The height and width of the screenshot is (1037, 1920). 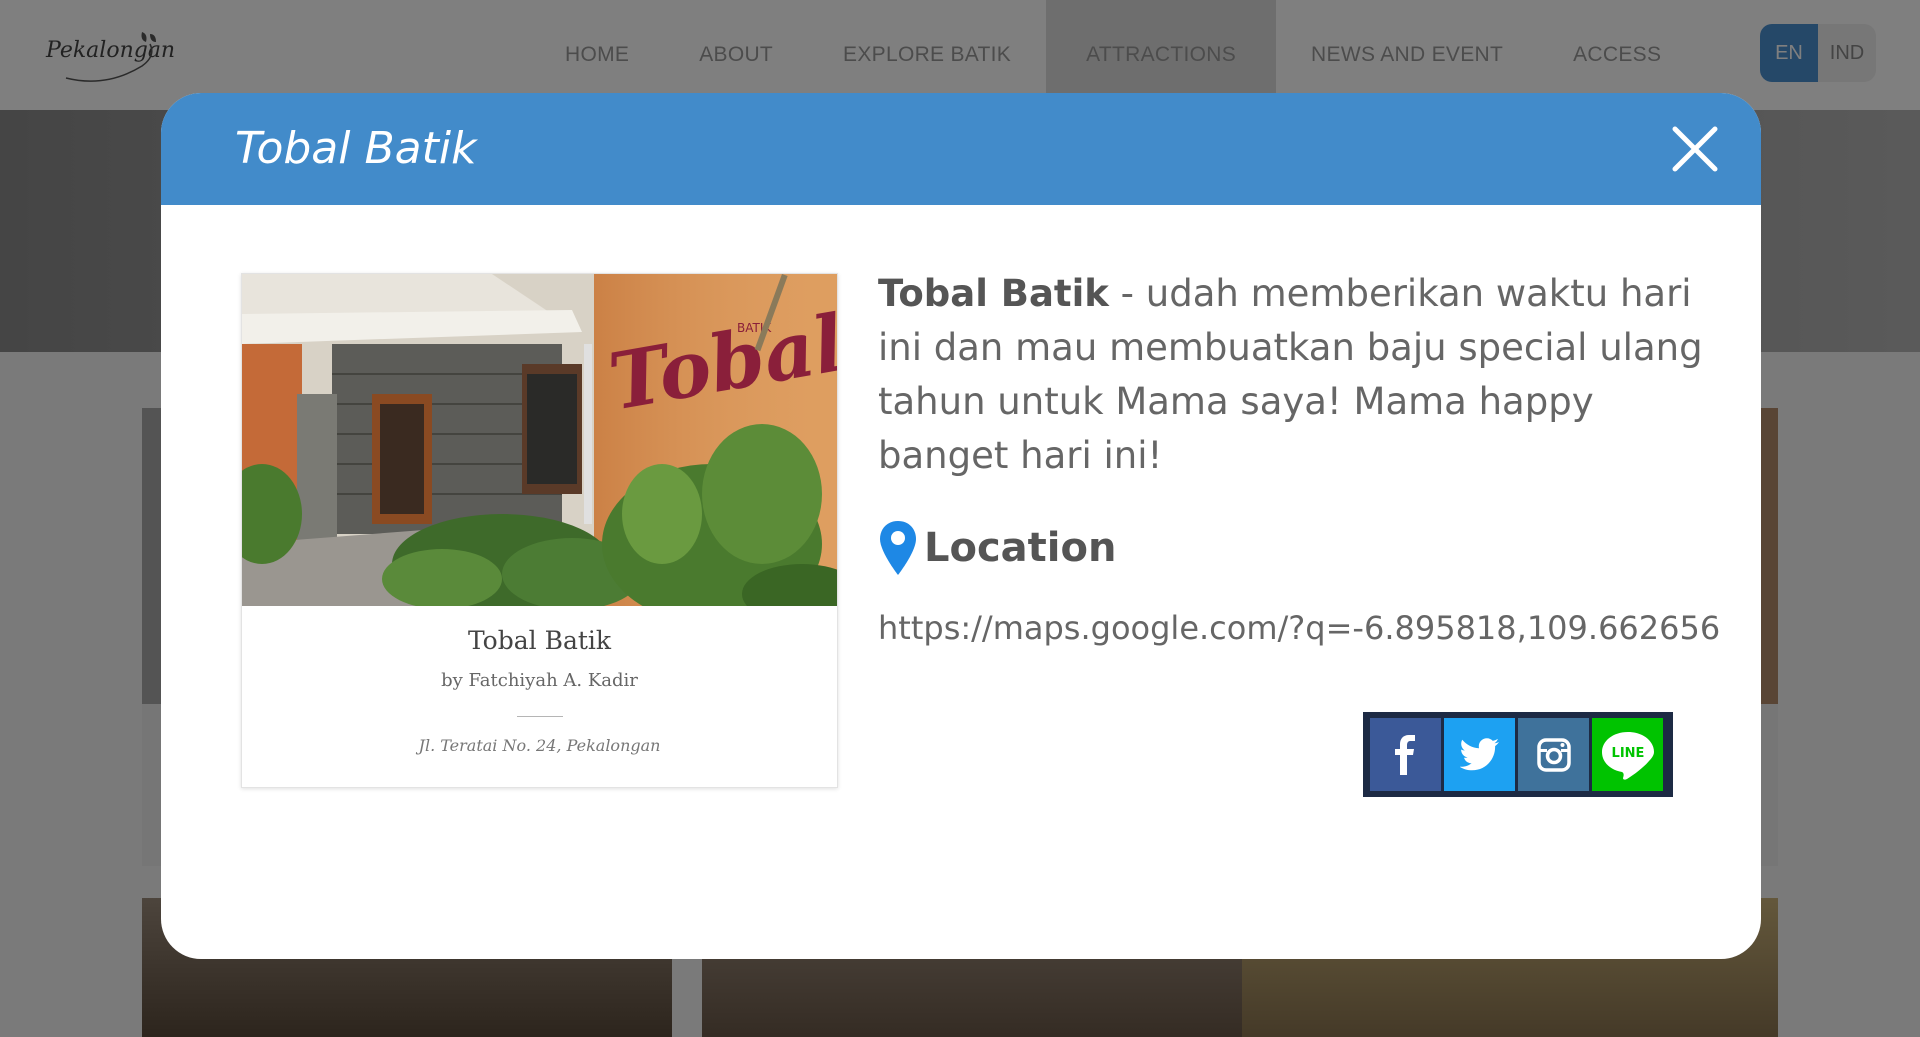 I want to click on location-heading: Location, so click(x=997, y=548).